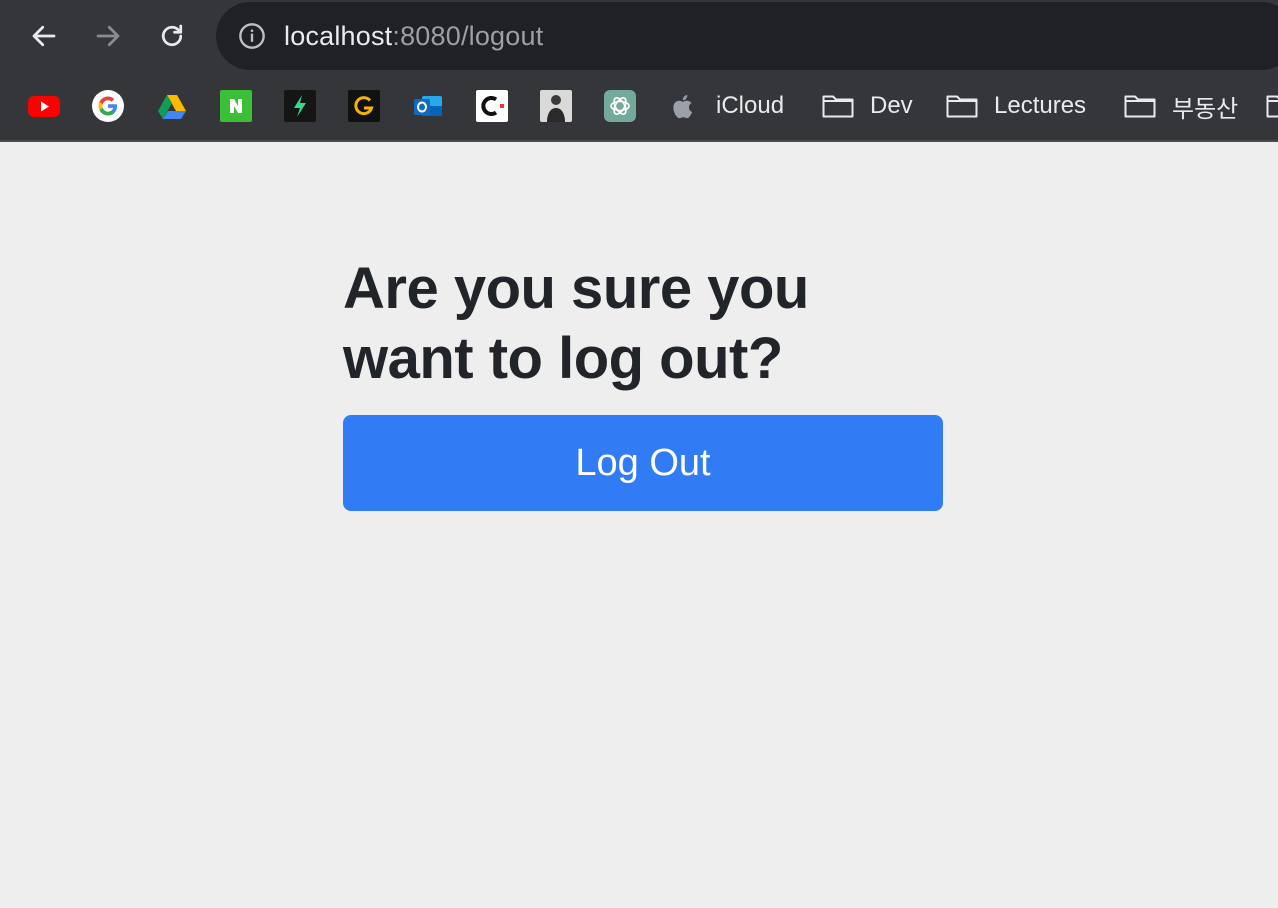  I want to click on bookmark-chatgpt, so click(620, 106).